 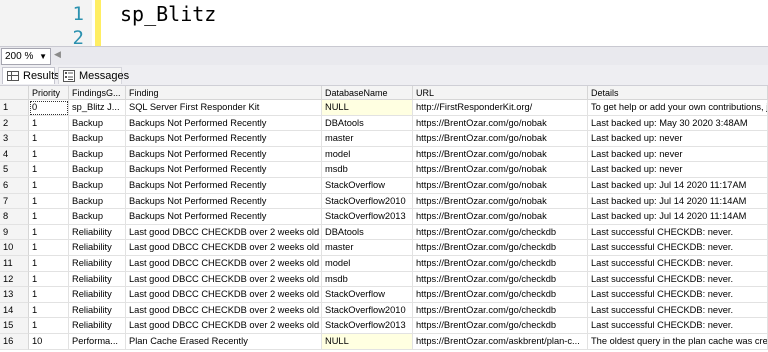 I want to click on row-number: 12, so click(x=14, y=279).